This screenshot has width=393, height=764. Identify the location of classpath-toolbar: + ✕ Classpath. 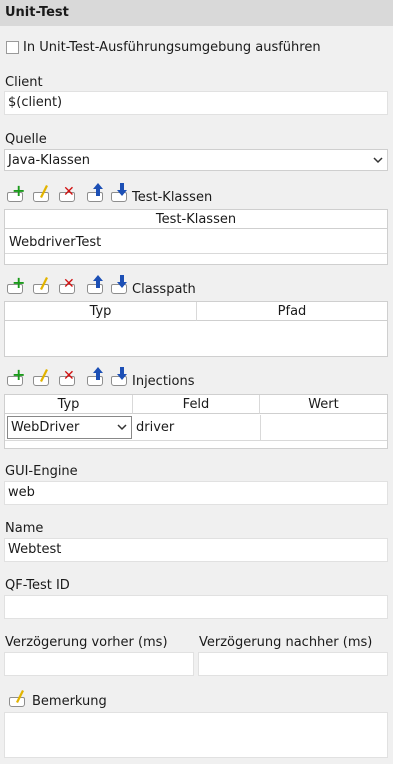
(111, 286).